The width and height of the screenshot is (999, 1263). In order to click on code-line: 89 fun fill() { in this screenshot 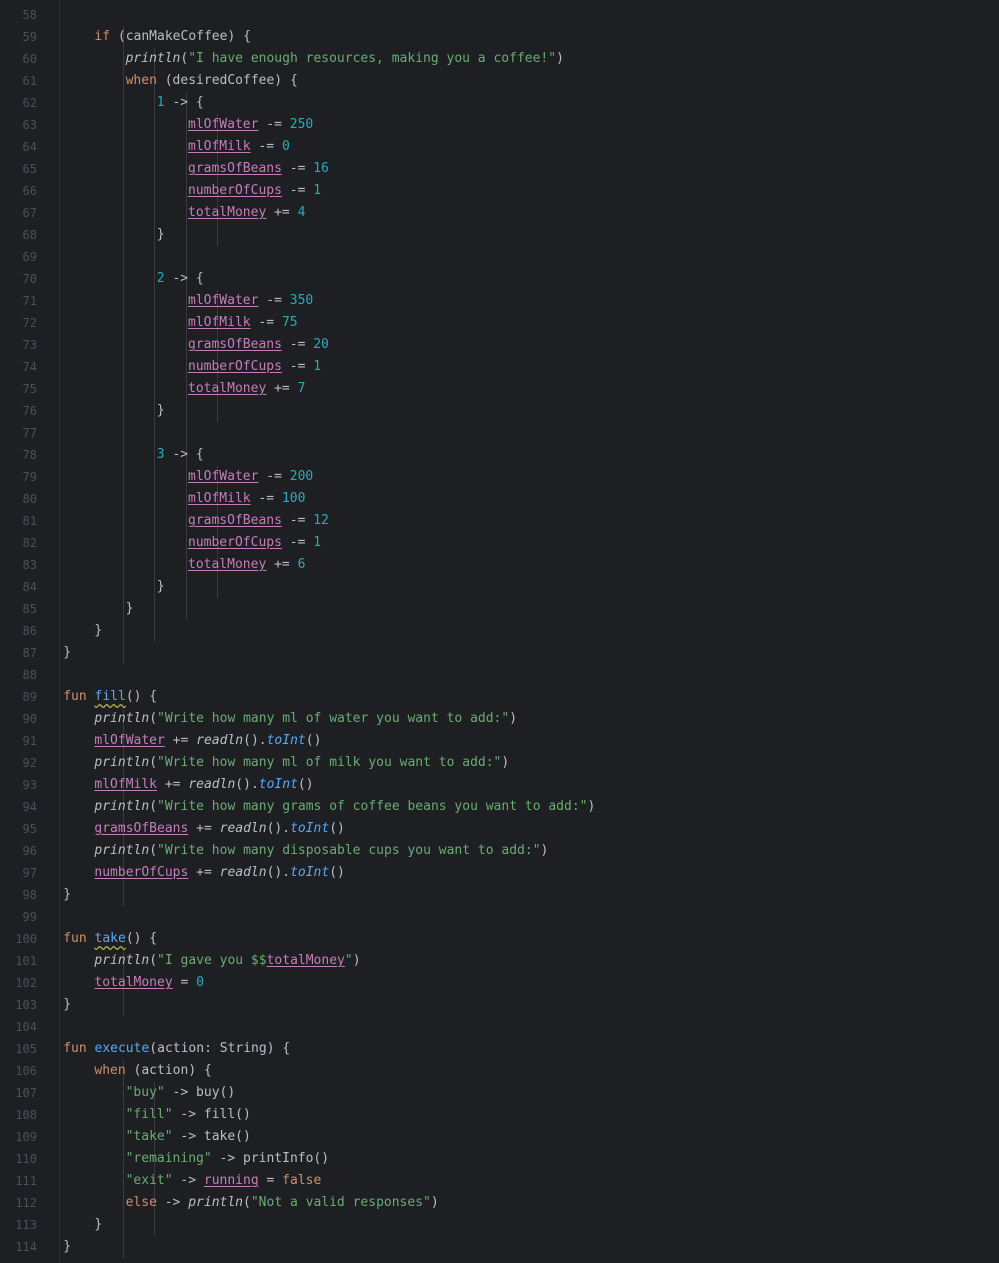, I will do `click(499, 697)`.